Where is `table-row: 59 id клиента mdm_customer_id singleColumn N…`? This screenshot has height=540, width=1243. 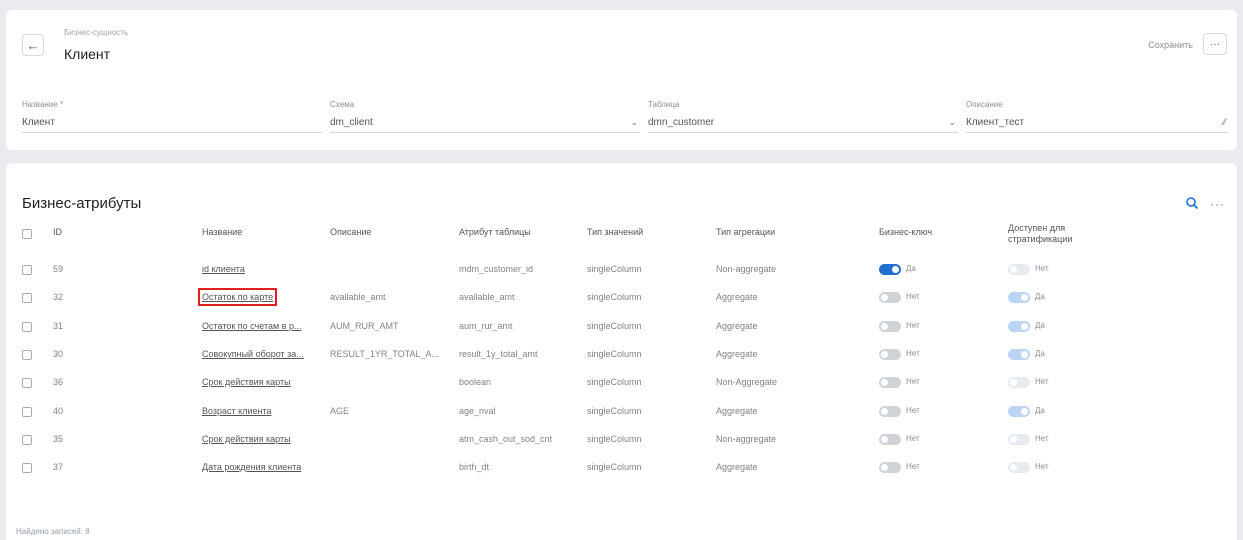
table-row: 59 id клиента mdm_customer_id singleColumn N… is located at coordinates (621, 270).